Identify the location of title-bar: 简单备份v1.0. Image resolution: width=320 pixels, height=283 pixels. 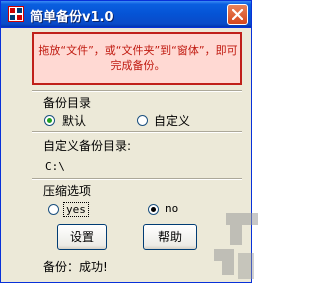
(126, 14).